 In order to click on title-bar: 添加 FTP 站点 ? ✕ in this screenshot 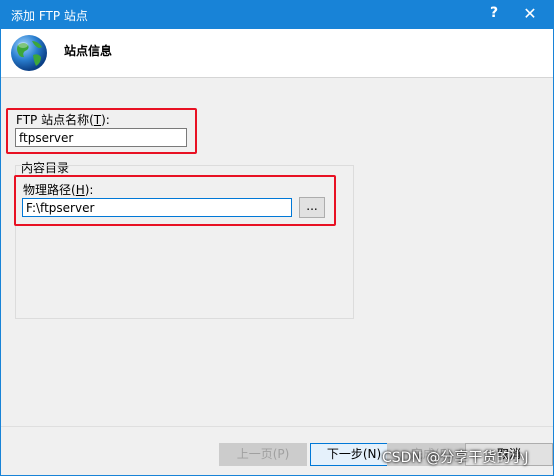, I will do `click(277, 15)`.